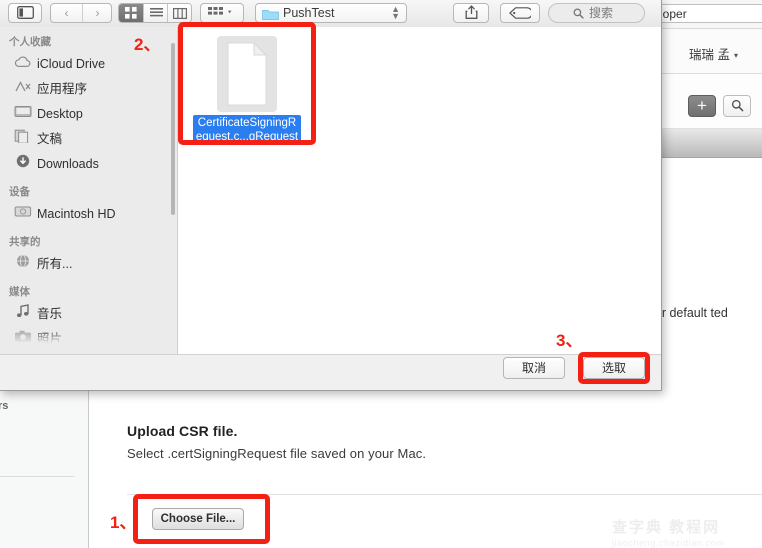  I want to click on share-icon, so click(471, 12).